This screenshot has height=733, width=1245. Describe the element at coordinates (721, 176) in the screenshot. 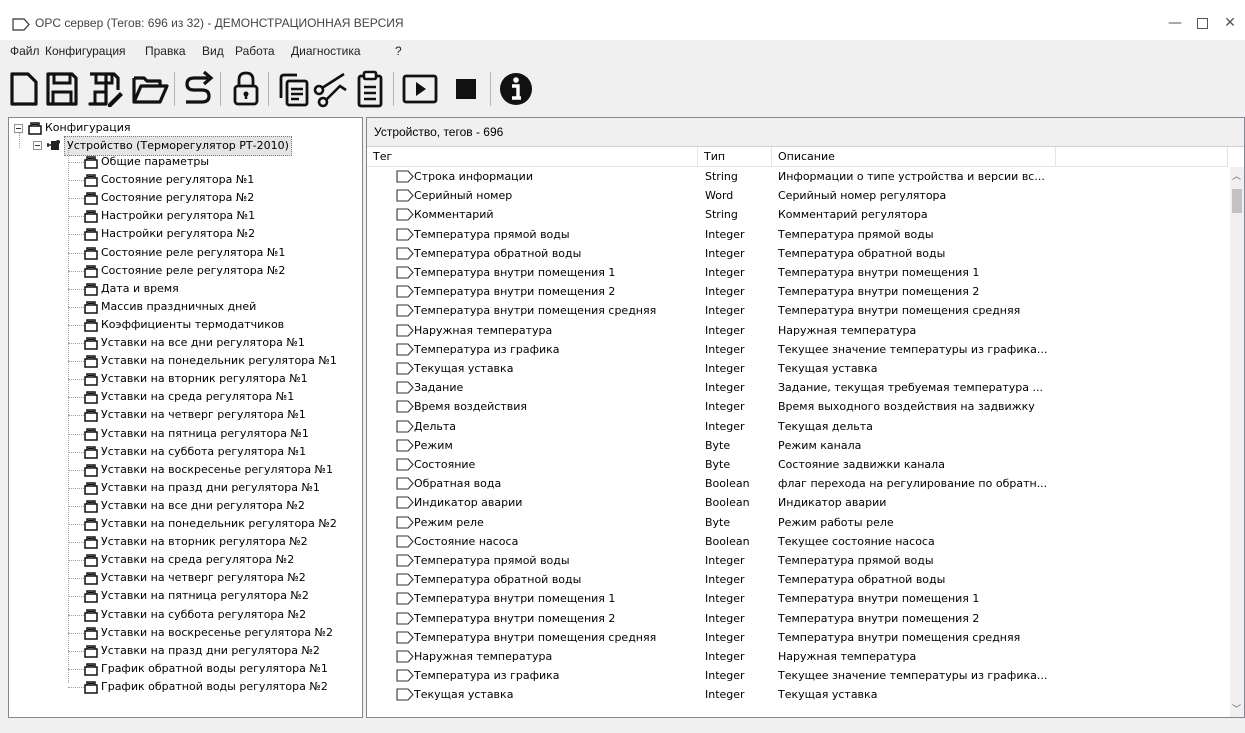

I see `cell-type: String` at that location.